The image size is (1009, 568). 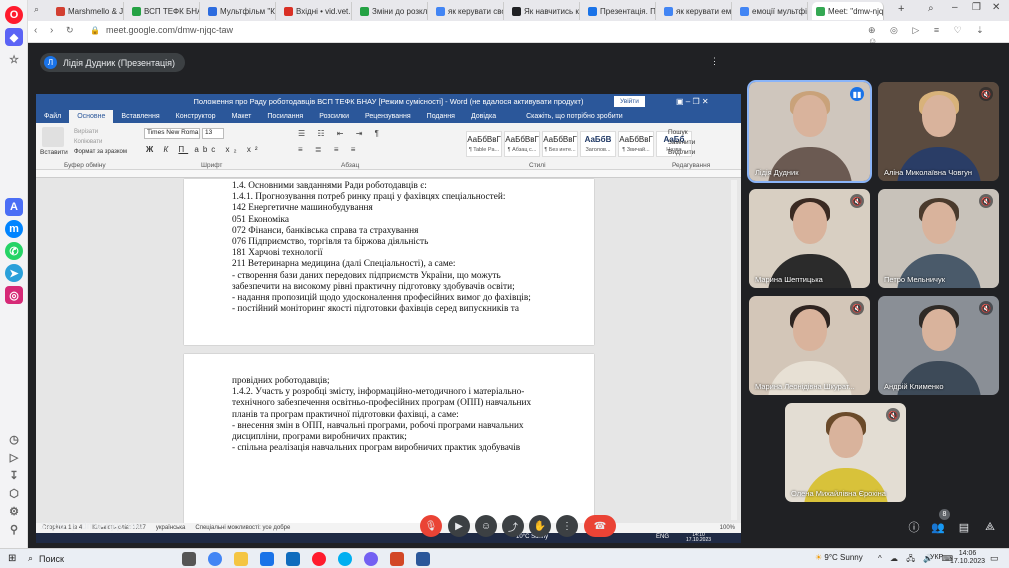 What do you see at coordinates (681, 133) in the screenshot?
I see `find-button: Пошук` at bounding box center [681, 133].